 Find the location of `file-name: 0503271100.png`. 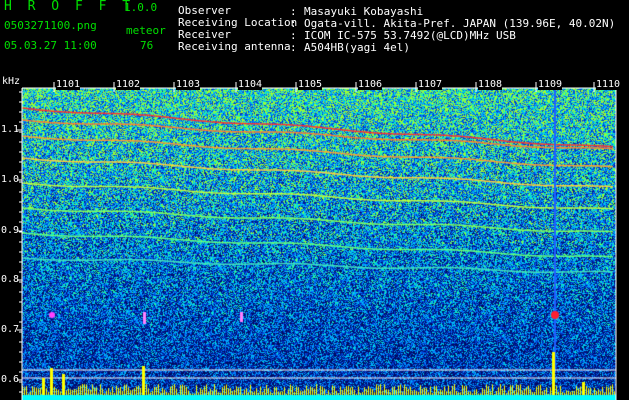

file-name: 0503271100.png is located at coordinates (50, 25).